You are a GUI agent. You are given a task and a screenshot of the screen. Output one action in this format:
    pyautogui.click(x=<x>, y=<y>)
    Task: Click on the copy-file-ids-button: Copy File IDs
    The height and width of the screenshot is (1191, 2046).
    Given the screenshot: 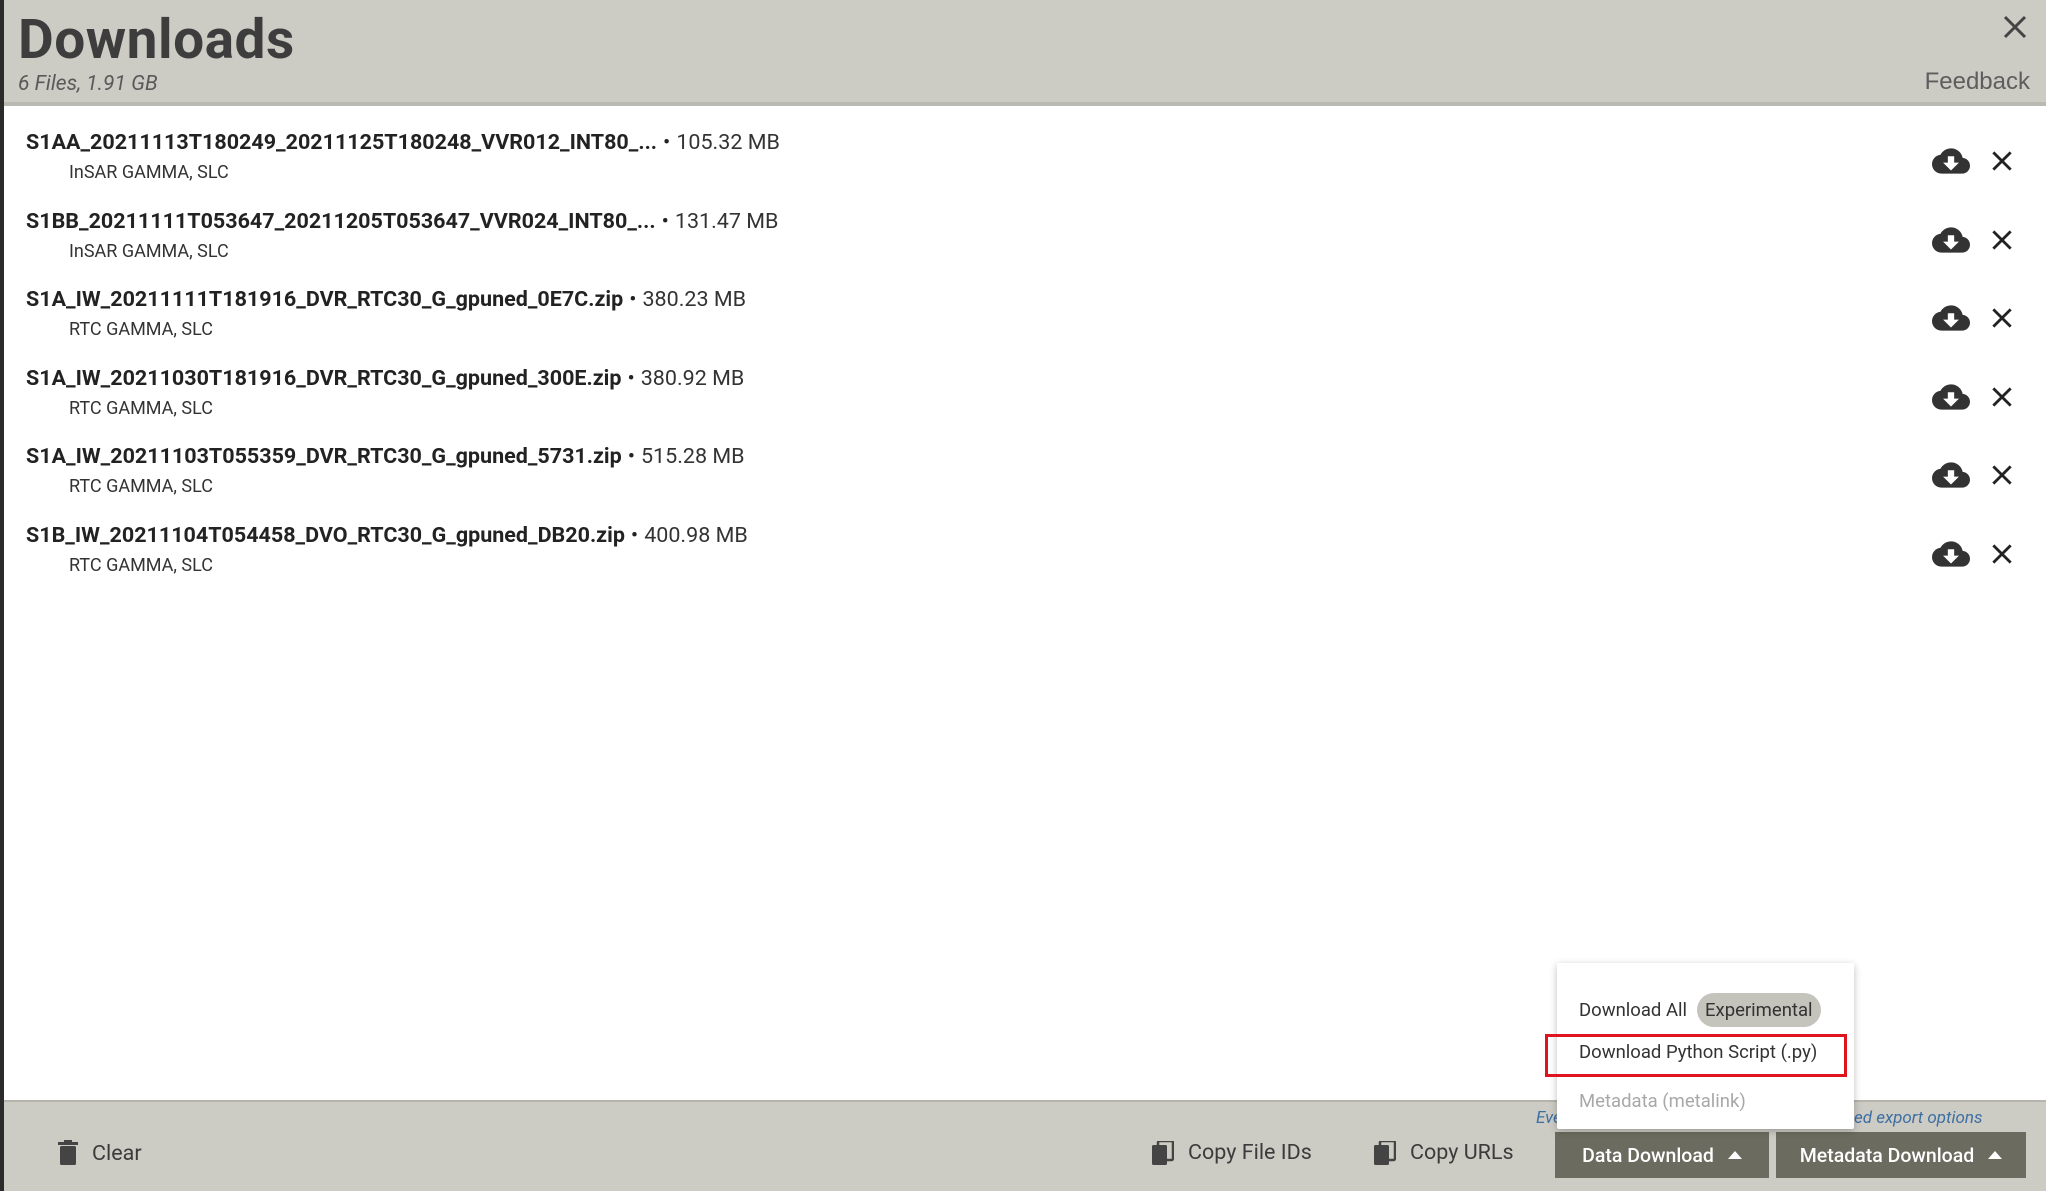 What is the action you would take?
    pyautogui.click(x=1232, y=1152)
    